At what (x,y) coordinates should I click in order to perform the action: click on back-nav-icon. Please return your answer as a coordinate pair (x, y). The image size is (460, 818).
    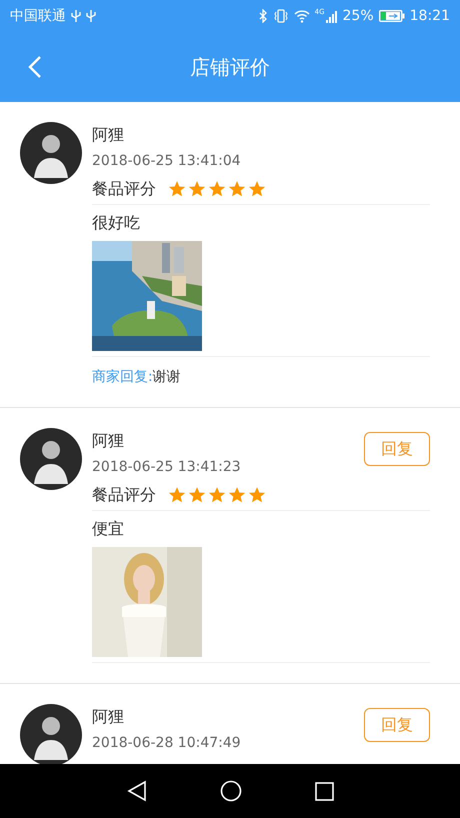
    Looking at the image, I should click on (136, 791).